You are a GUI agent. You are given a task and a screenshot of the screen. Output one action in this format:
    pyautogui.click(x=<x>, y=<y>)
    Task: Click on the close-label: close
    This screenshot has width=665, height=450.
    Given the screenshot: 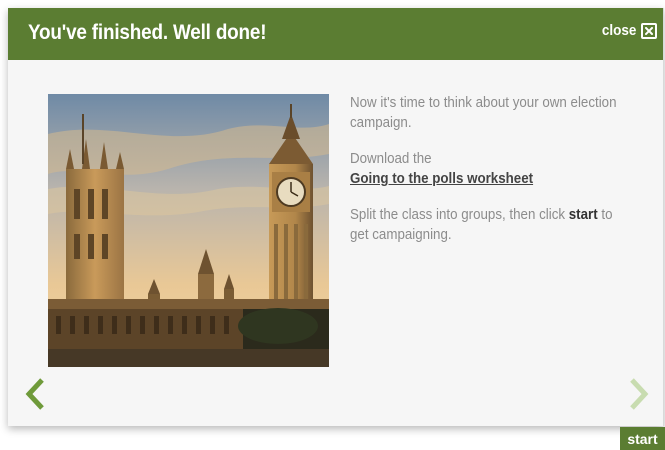 What is the action you would take?
    pyautogui.click(x=618, y=30)
    